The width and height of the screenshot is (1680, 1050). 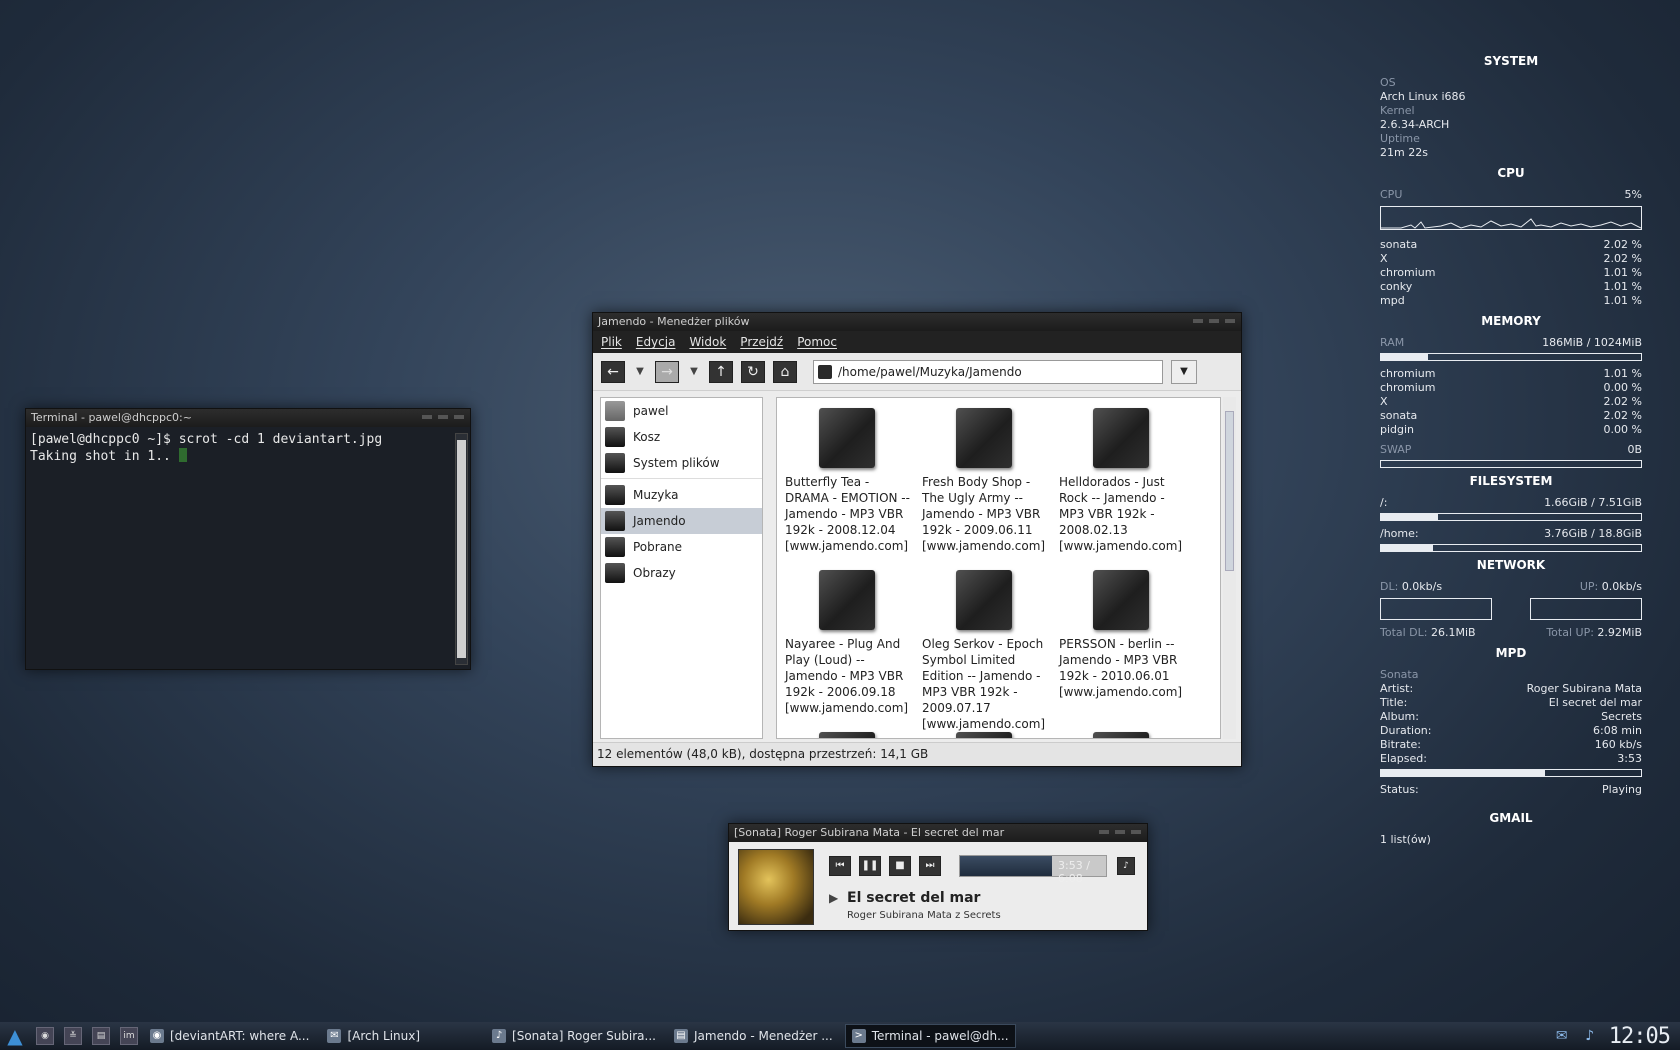 I want to click on cpu-proc-name: X, so click(x=1384, y=258).